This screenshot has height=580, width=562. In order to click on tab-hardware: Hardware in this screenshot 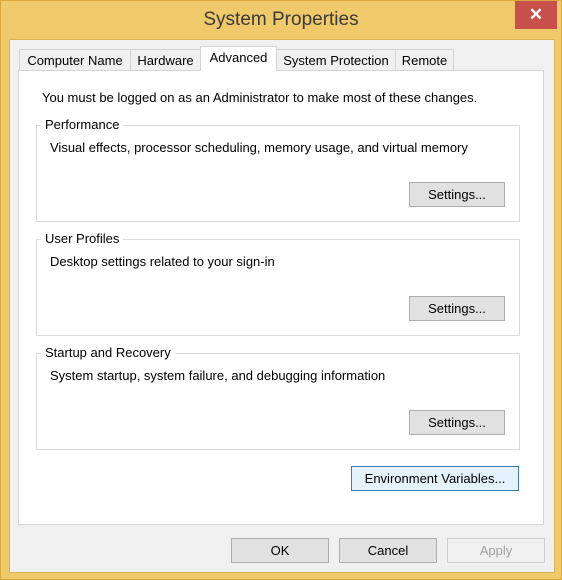, I will do `click(165, 60)`.